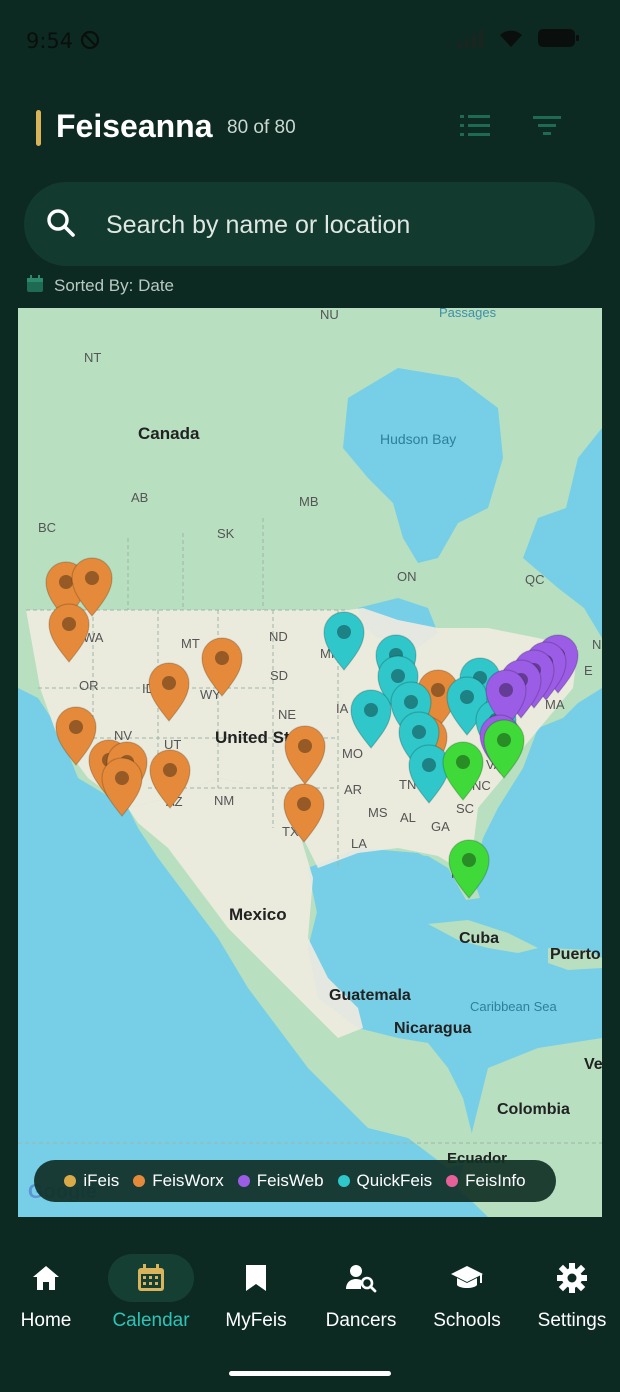  I want to click on label-nicaragua: Nicaragua, so click(432, 1028).